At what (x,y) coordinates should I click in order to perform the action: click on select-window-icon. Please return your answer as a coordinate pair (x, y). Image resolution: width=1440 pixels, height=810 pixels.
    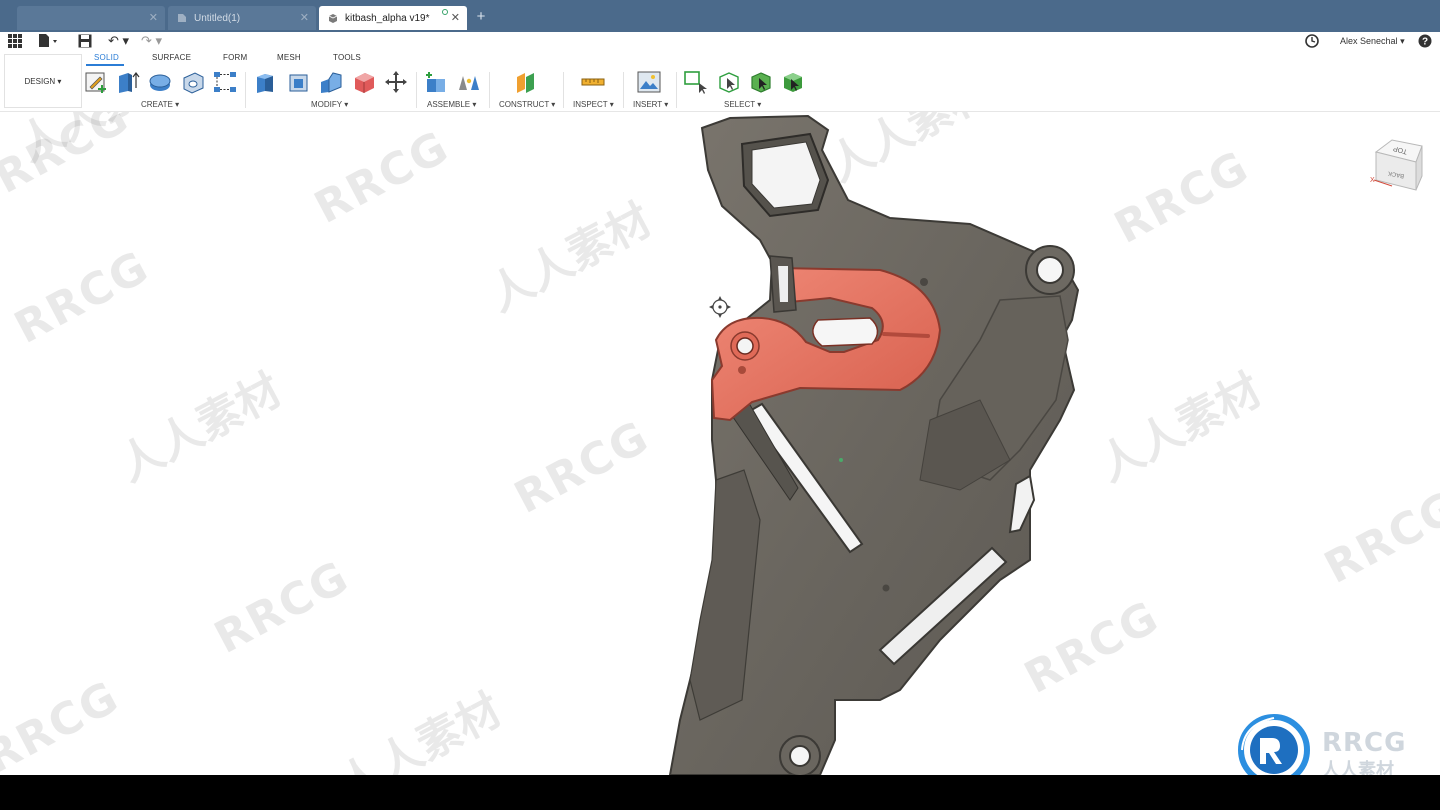
    Looking at the image, I should click on (696, 82).